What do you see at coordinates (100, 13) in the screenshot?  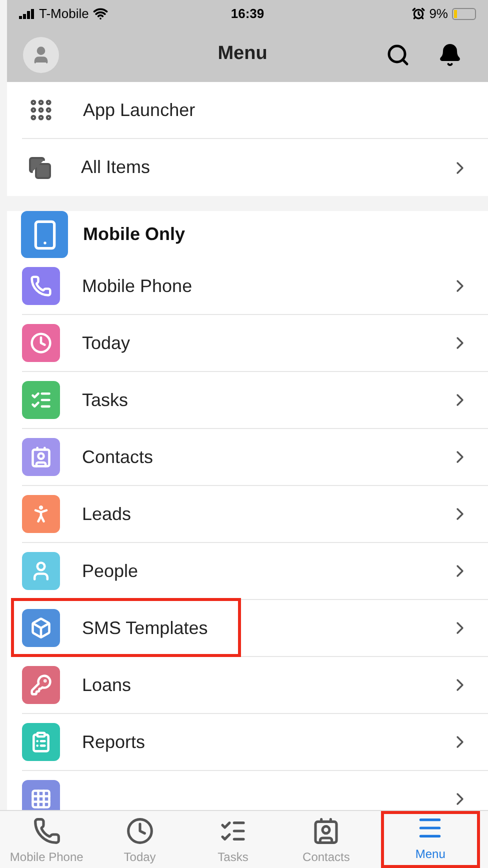 I see `wifi-icon` at bounding box center [100, 13].